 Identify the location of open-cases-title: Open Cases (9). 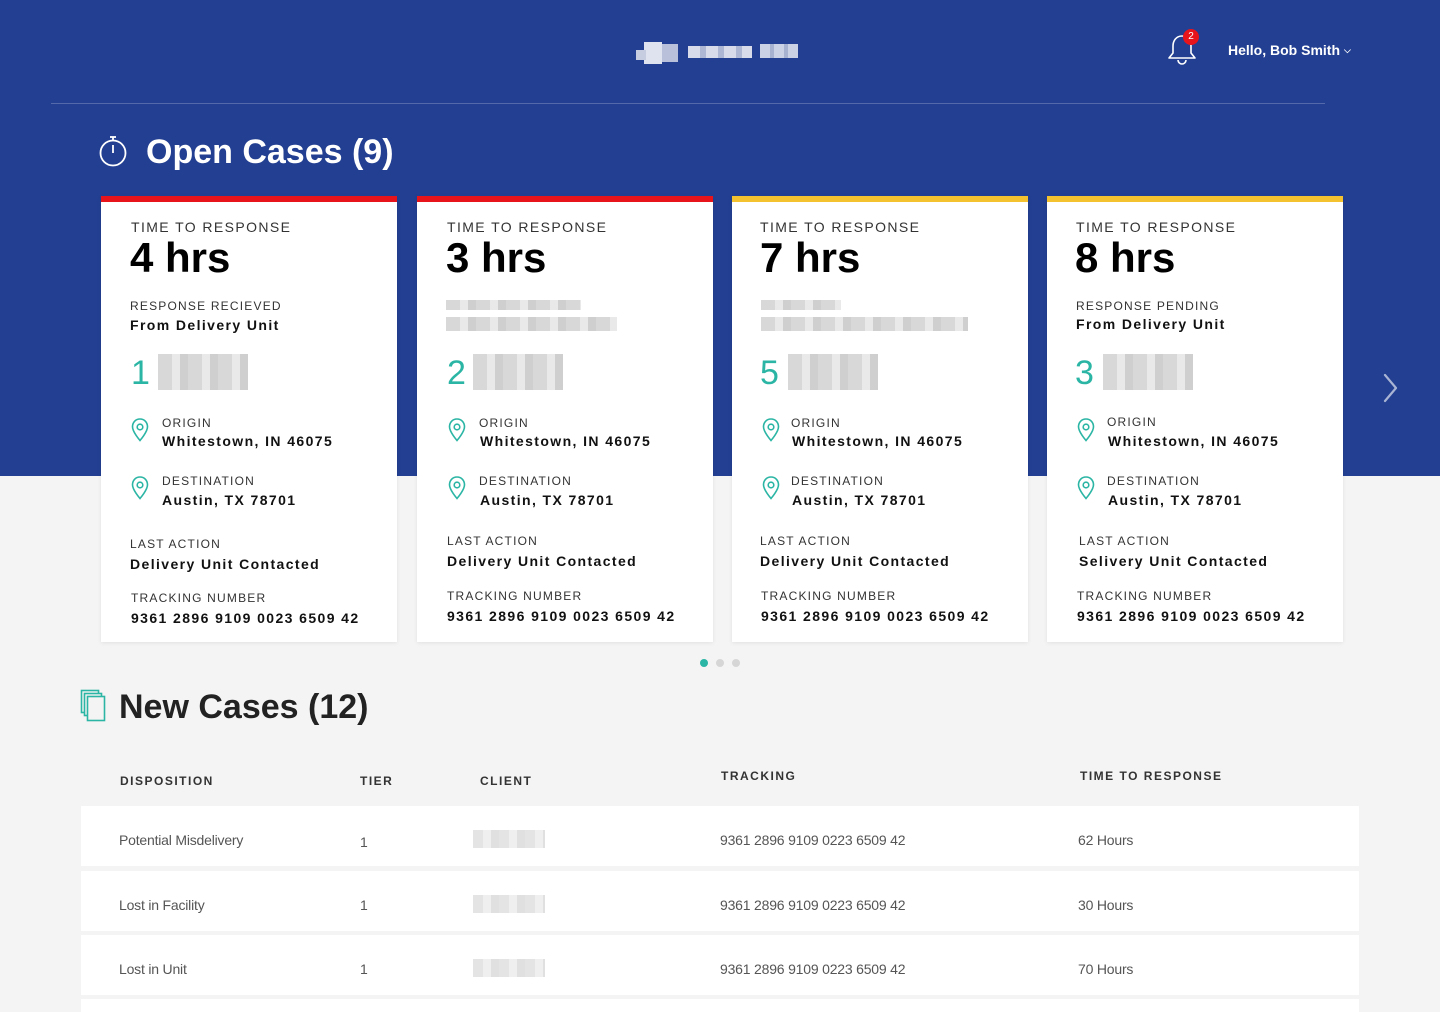
(270, 152).